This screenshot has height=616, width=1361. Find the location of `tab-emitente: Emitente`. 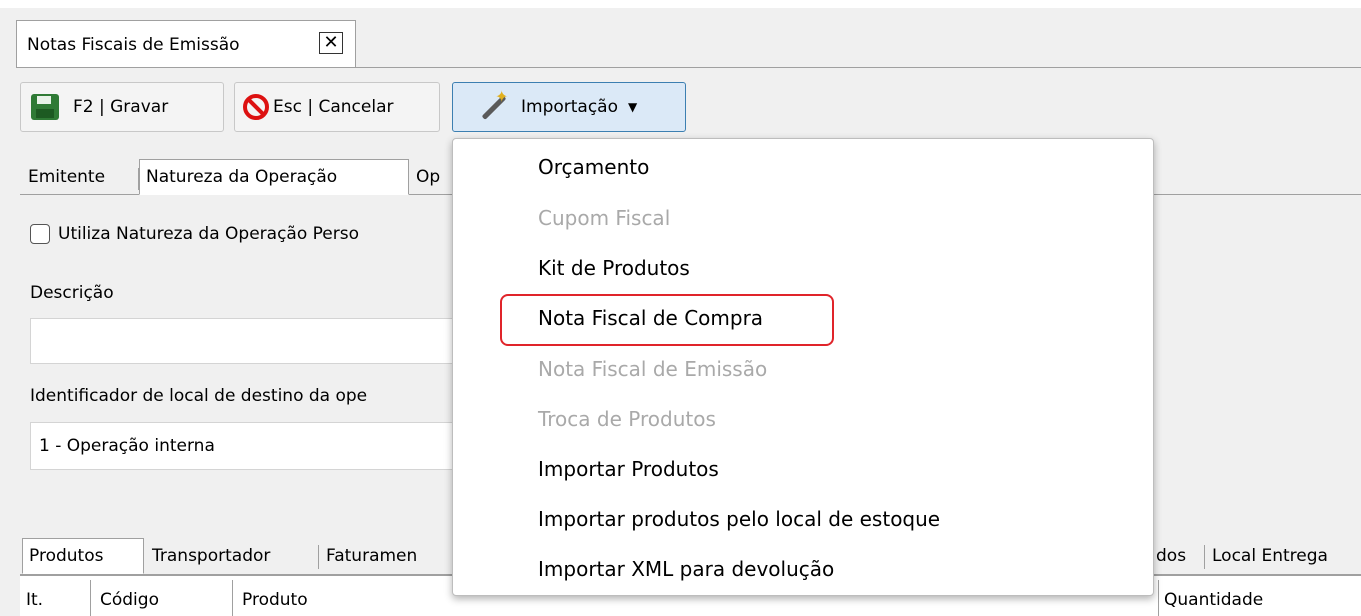

tab-emitente: Emitente is located at coordinates (66, 177).